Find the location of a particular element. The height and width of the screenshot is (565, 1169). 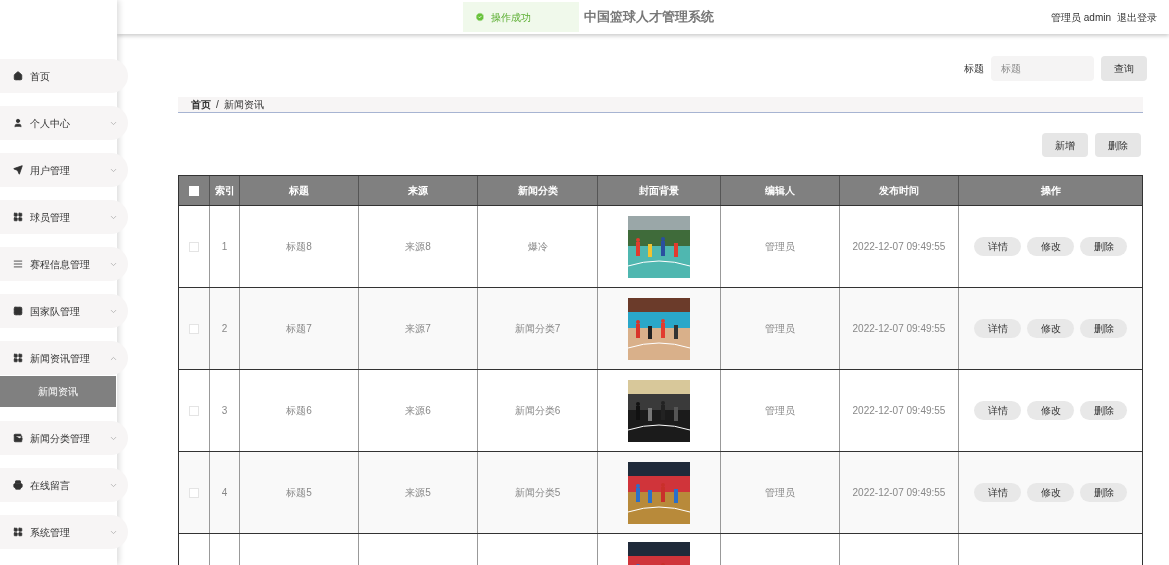

table-cell-text: 新闻分类5 is located at coordinates (537, 493).